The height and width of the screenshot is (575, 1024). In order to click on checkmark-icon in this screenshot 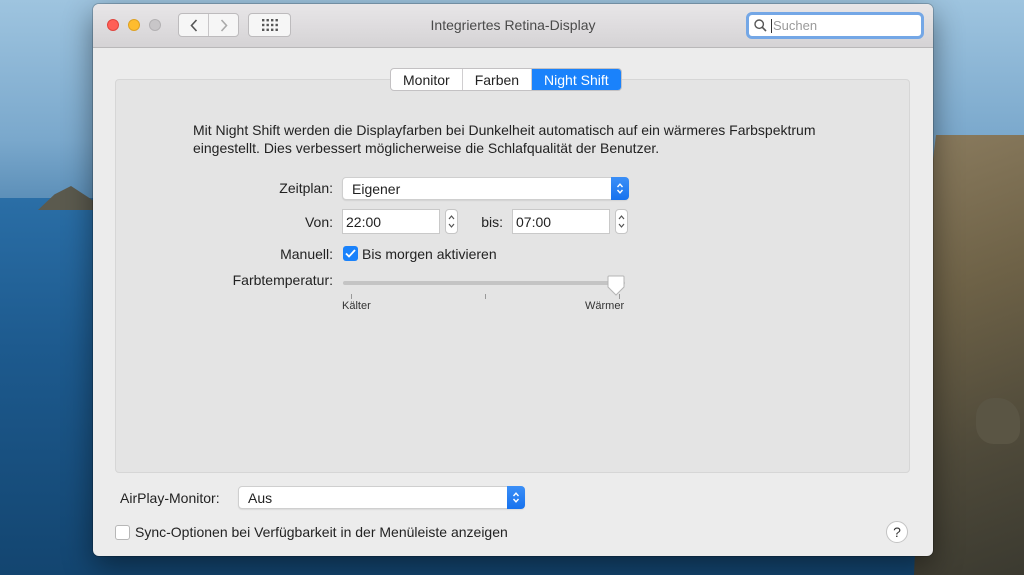, I will do `click(350, 253)`.